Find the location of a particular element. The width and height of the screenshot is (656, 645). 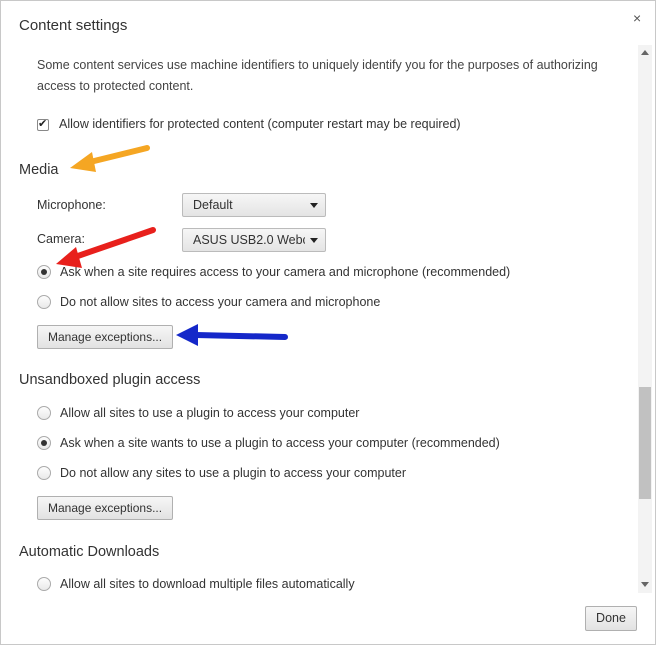

orange-arrow-icon is located at coordinates (110, 158).